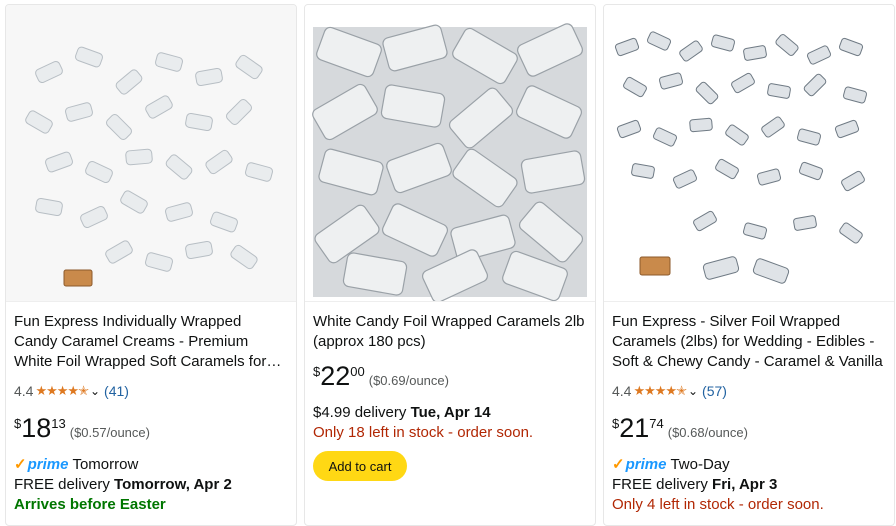  Describe the element at coordinates (423, 432) in the screenshot. I see `stock-warning: Only 18 left in stock - order soon.` at that location.